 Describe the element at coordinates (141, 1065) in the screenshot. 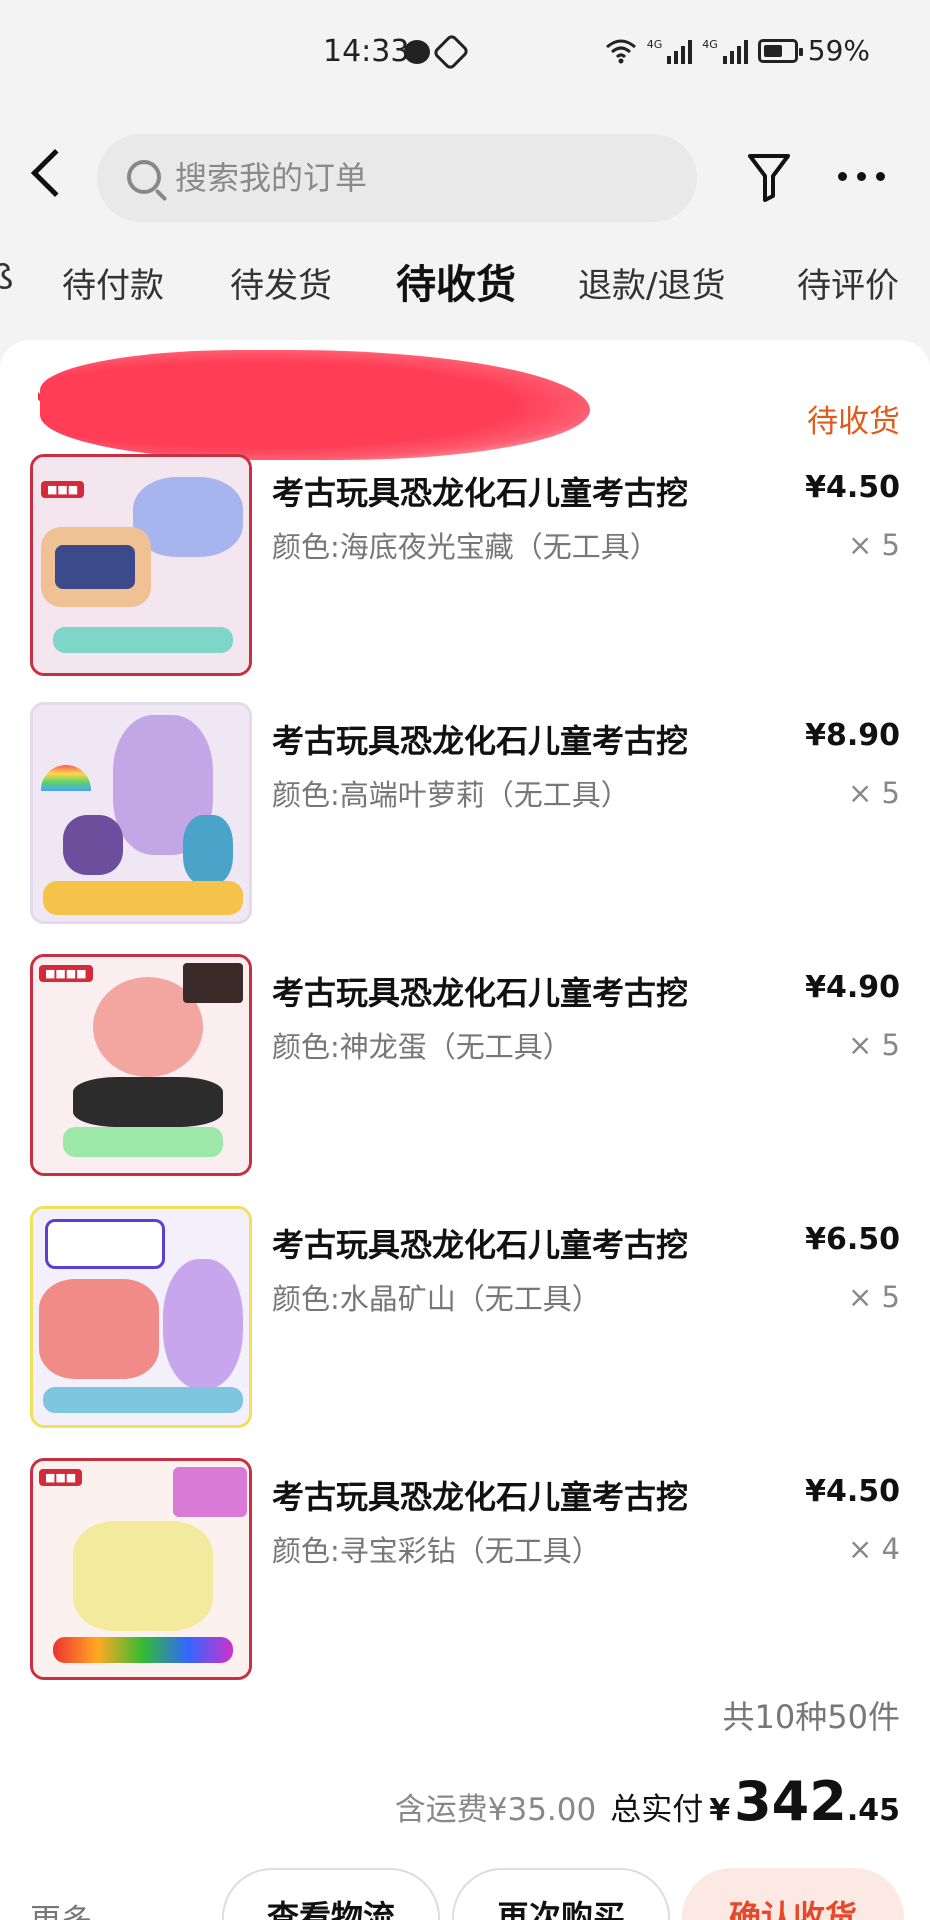

I see `product-image: ■■■■` at that location.